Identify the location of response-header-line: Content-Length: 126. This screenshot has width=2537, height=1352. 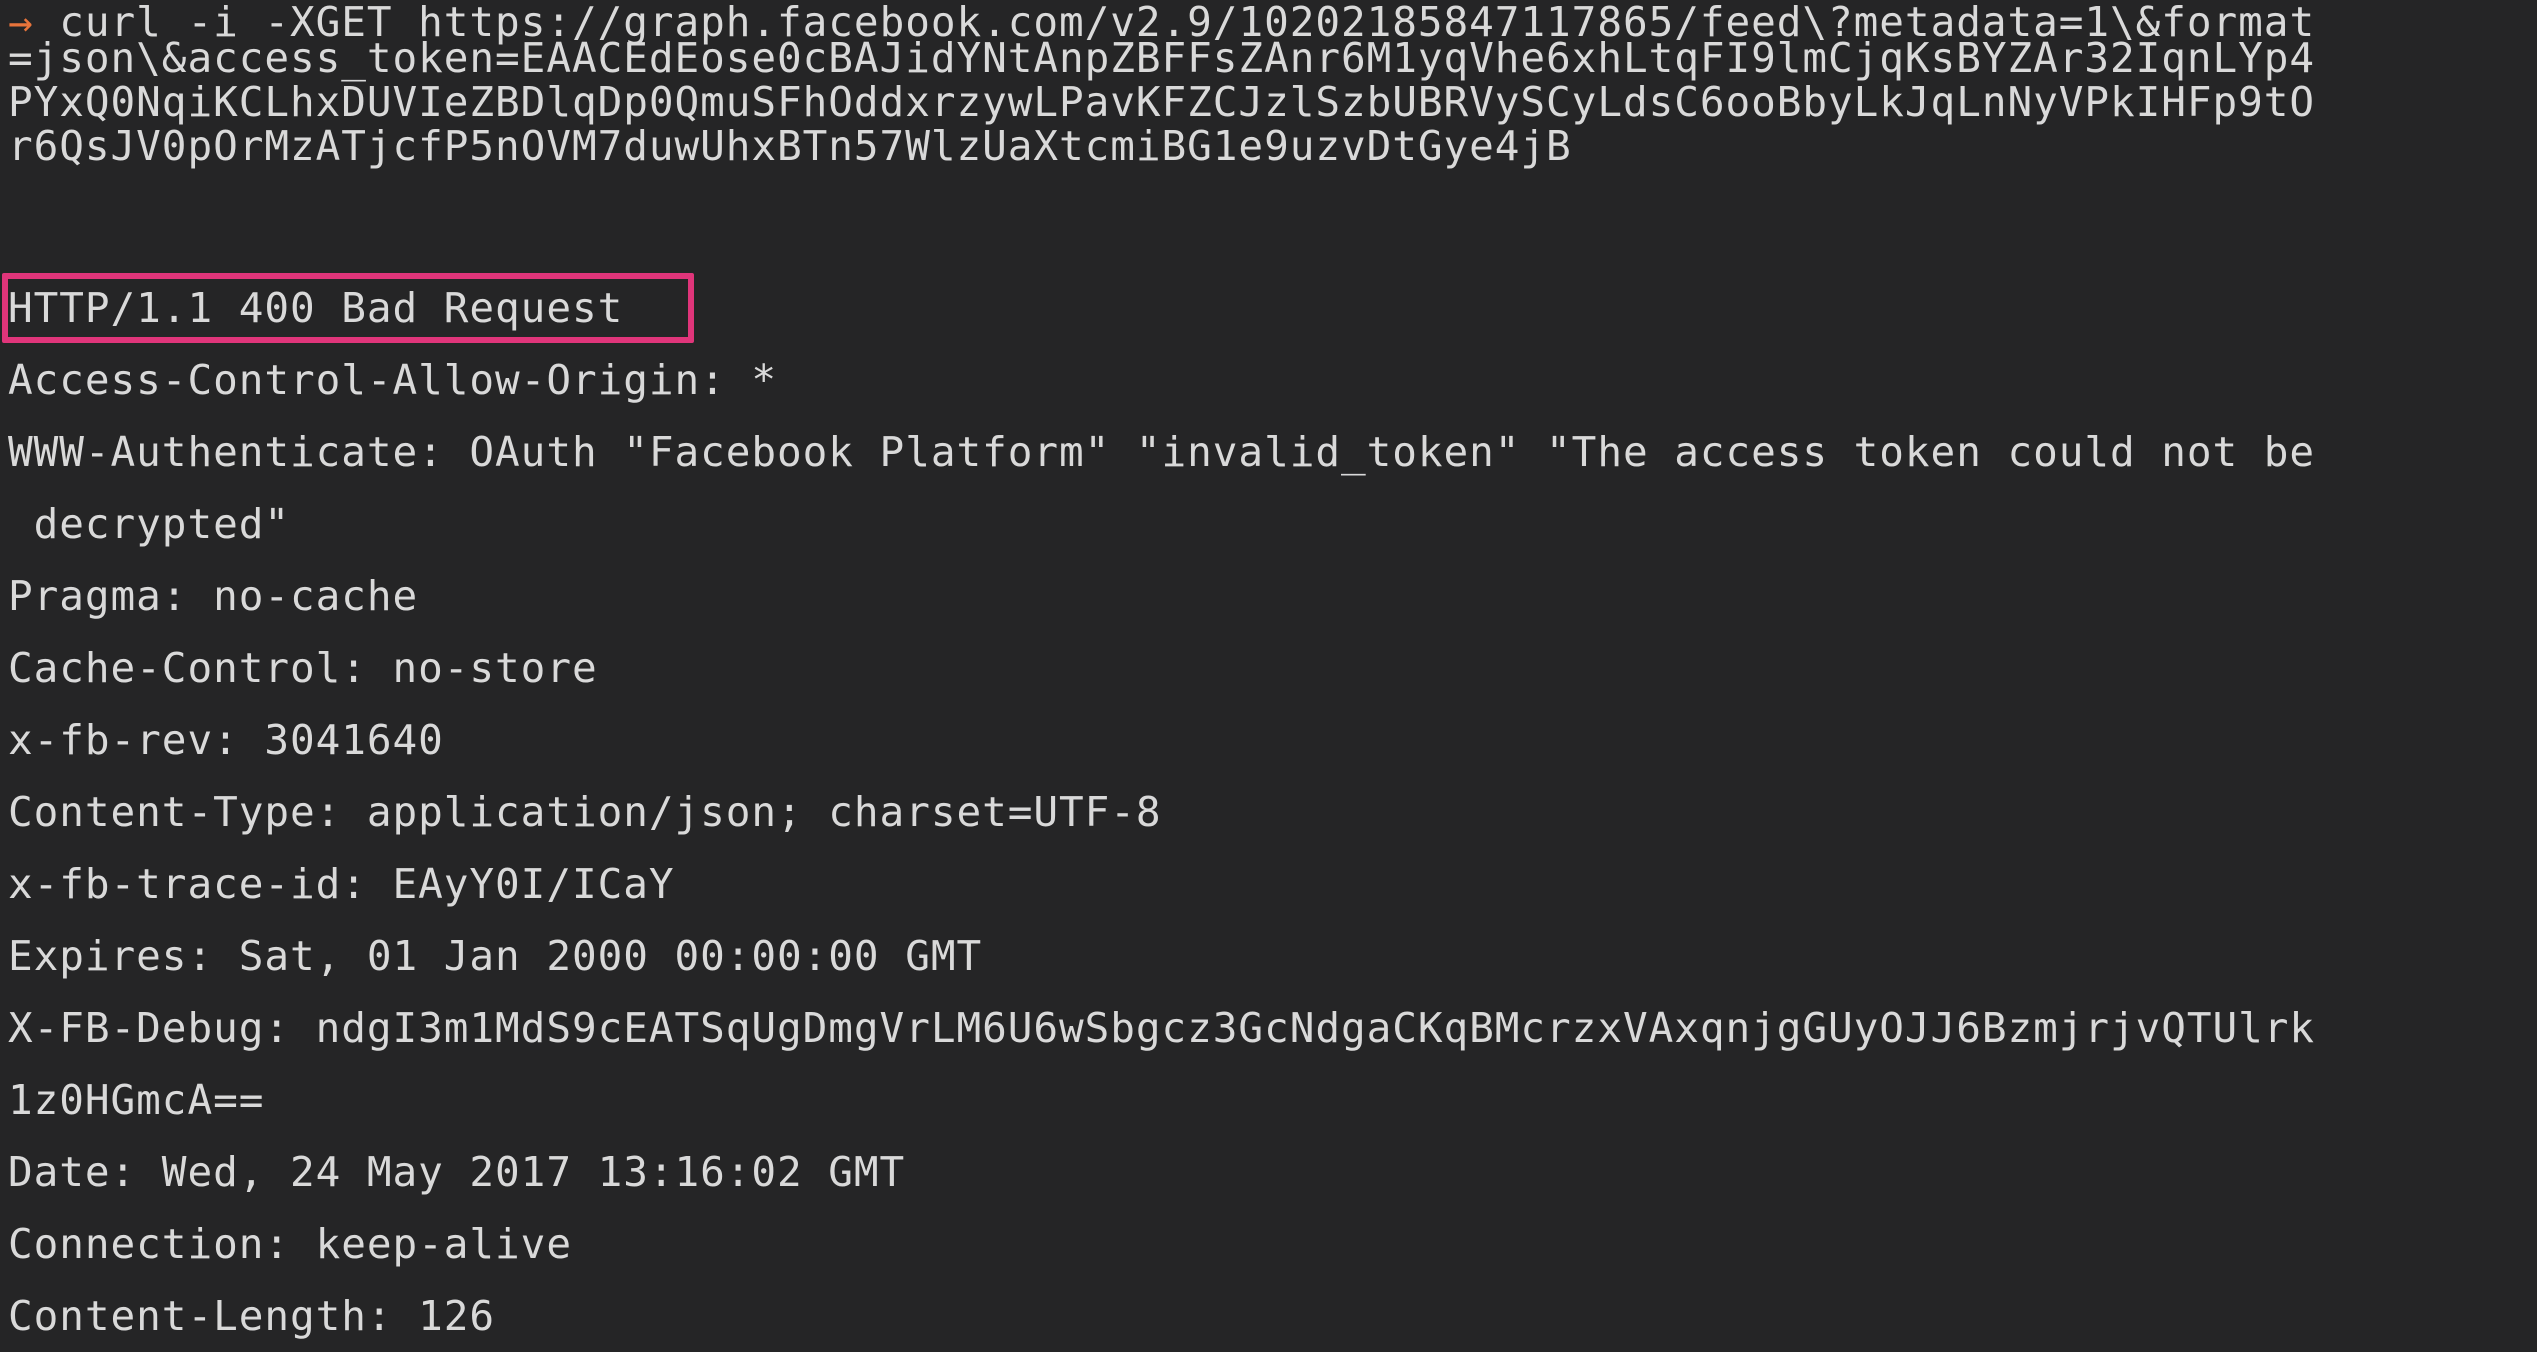
(252, 1316).